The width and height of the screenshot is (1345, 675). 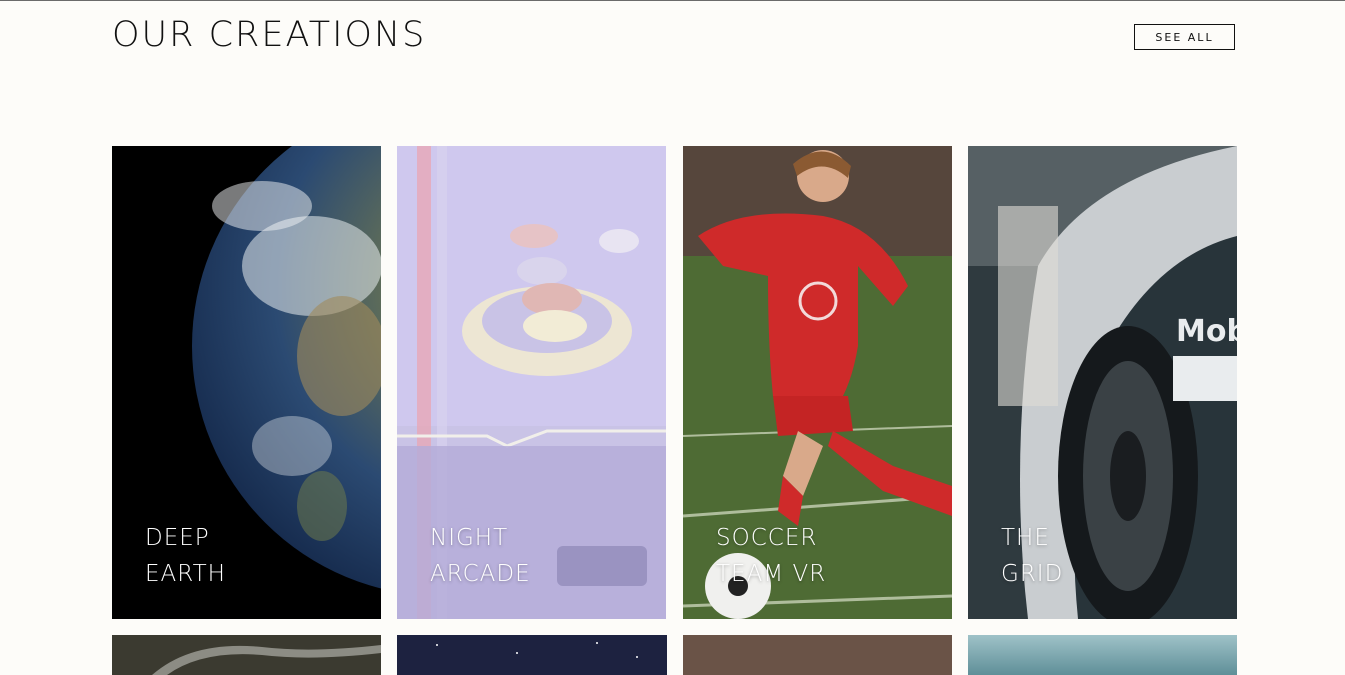 I want to click on sky-image, so click(x=1102, y=655).